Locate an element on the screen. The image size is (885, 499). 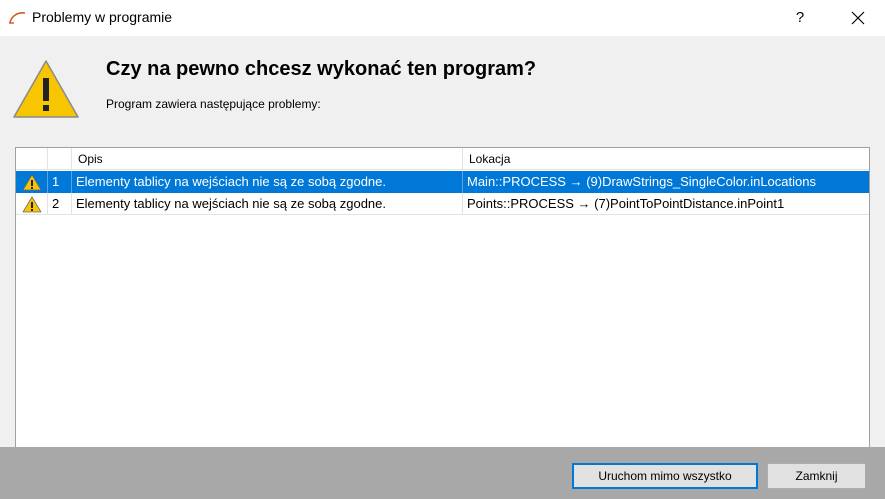
dialog-footer: Uruchom mimo wszystko Zamknij is located at coordinates (442, 473).